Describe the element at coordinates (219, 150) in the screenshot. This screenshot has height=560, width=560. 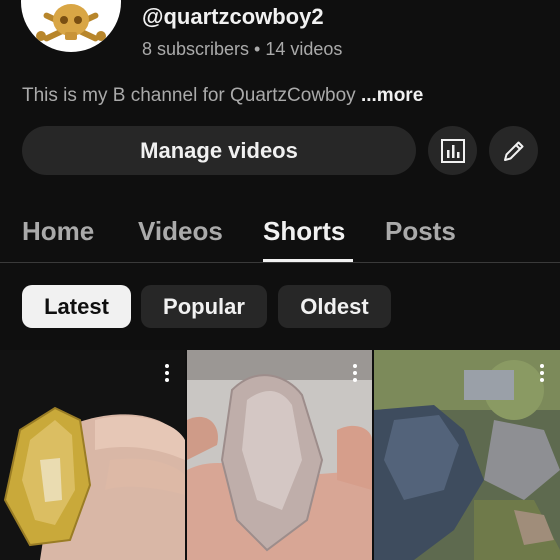
I see `manage-videos-button: Manage videos` at that location.